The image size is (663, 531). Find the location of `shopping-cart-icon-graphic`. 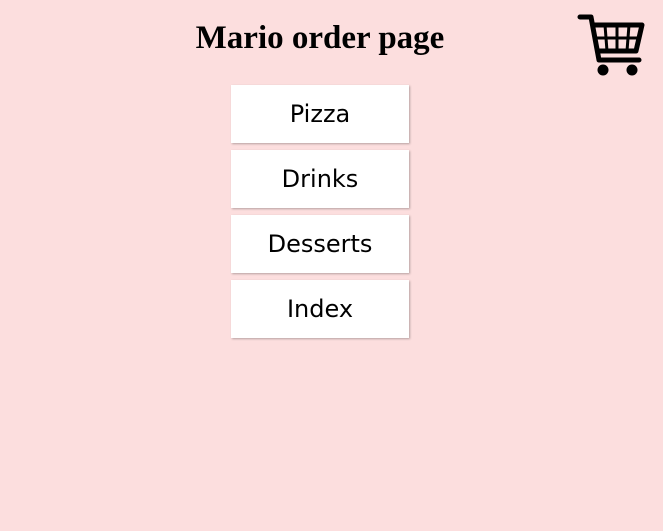

shopping-cart-icon-graphic is located at coordinates (611, 45).